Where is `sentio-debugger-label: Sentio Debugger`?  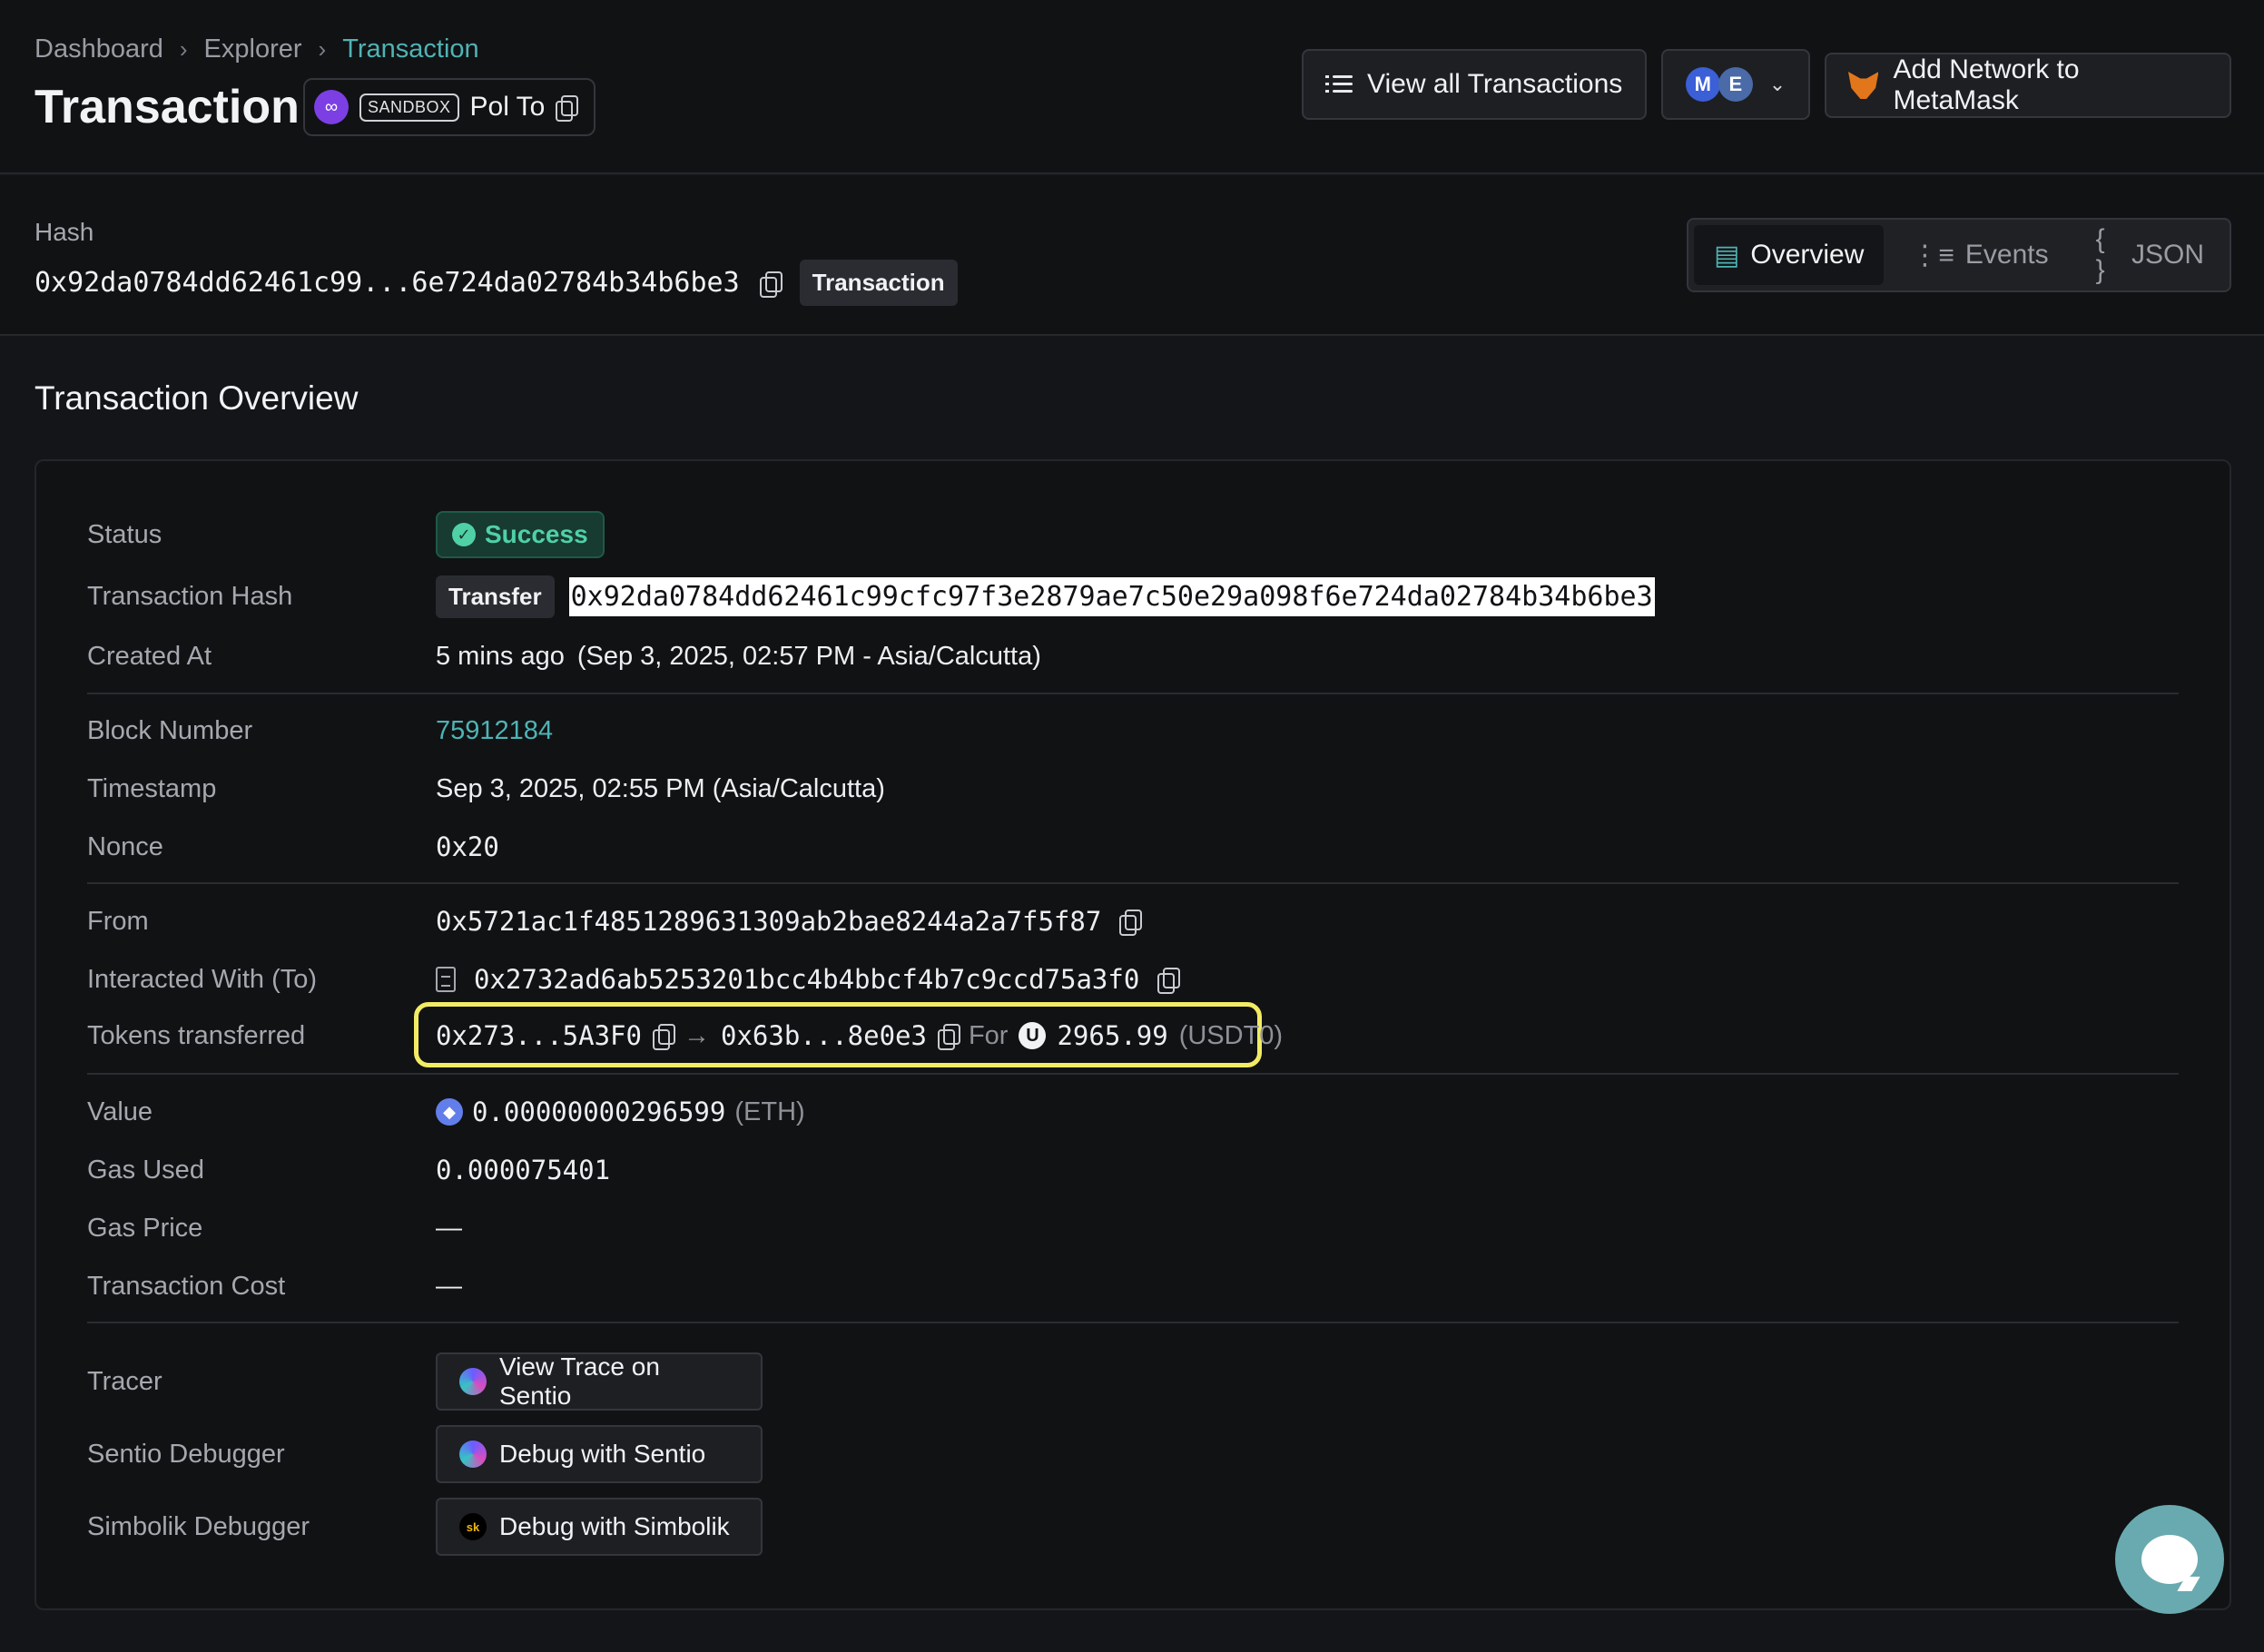
sentio-debugger-label: Sentio Debugger is located at coordinates (186, 1454).